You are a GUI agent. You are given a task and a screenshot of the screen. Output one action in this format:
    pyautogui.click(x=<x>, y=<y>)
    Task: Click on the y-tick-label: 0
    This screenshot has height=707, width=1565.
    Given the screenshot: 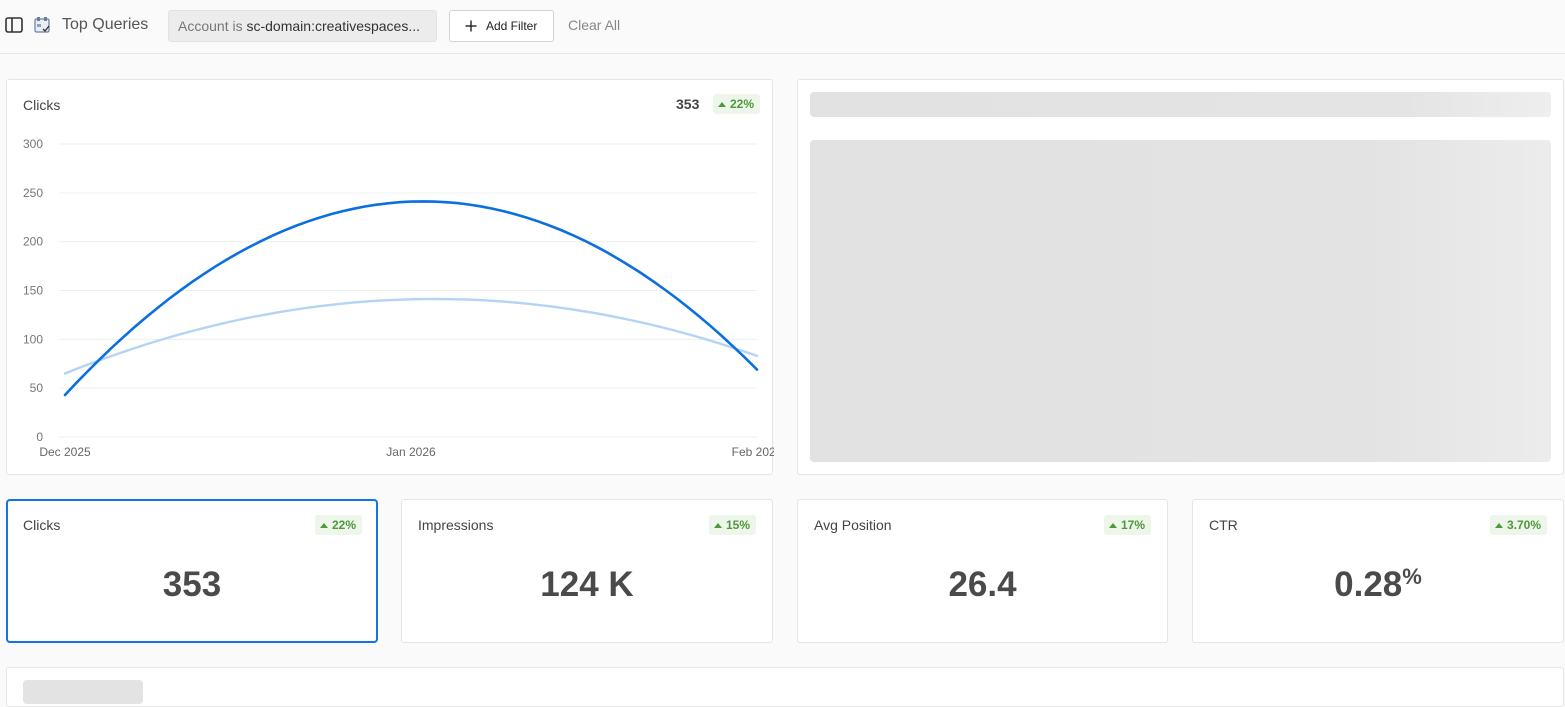 What is the action you would take?
    pyautogui.click(x=39, y=437)
    